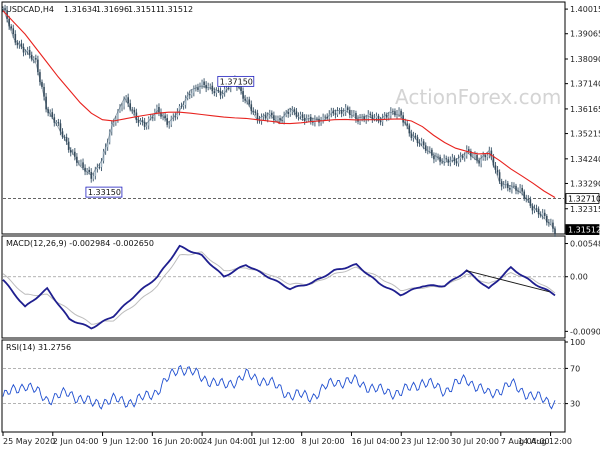  Describe the element at coordinates (585, 84) in the screenshot. I see `price-y-tick-label: 1.37140` at that location.